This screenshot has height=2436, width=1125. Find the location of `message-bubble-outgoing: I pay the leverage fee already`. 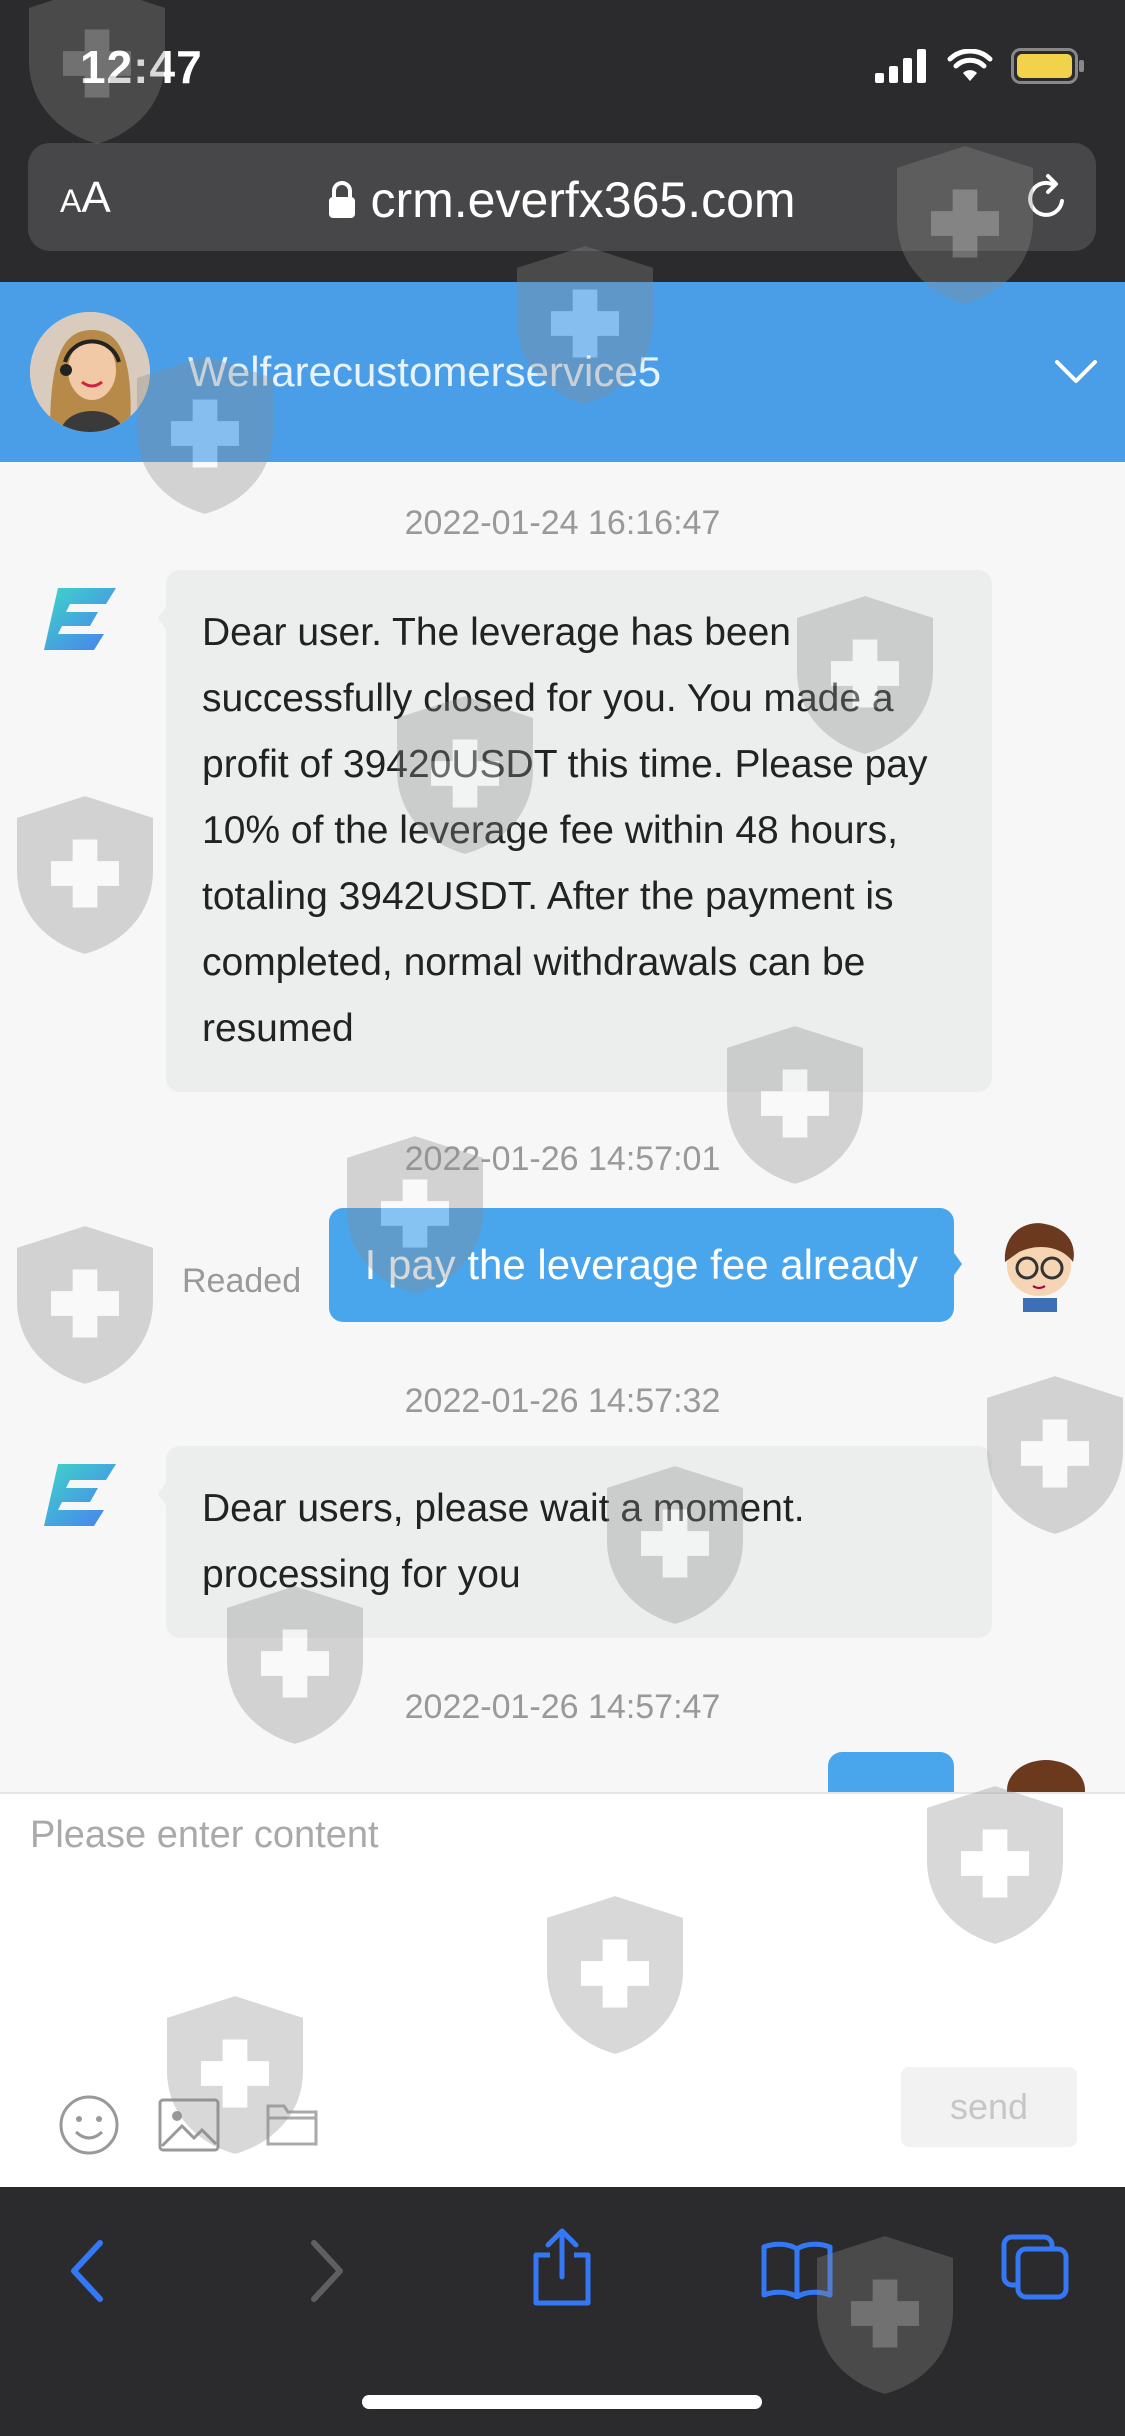

message-bubble-outgoing: I pay the leverage fee already is located at coordinates (645, 1265).